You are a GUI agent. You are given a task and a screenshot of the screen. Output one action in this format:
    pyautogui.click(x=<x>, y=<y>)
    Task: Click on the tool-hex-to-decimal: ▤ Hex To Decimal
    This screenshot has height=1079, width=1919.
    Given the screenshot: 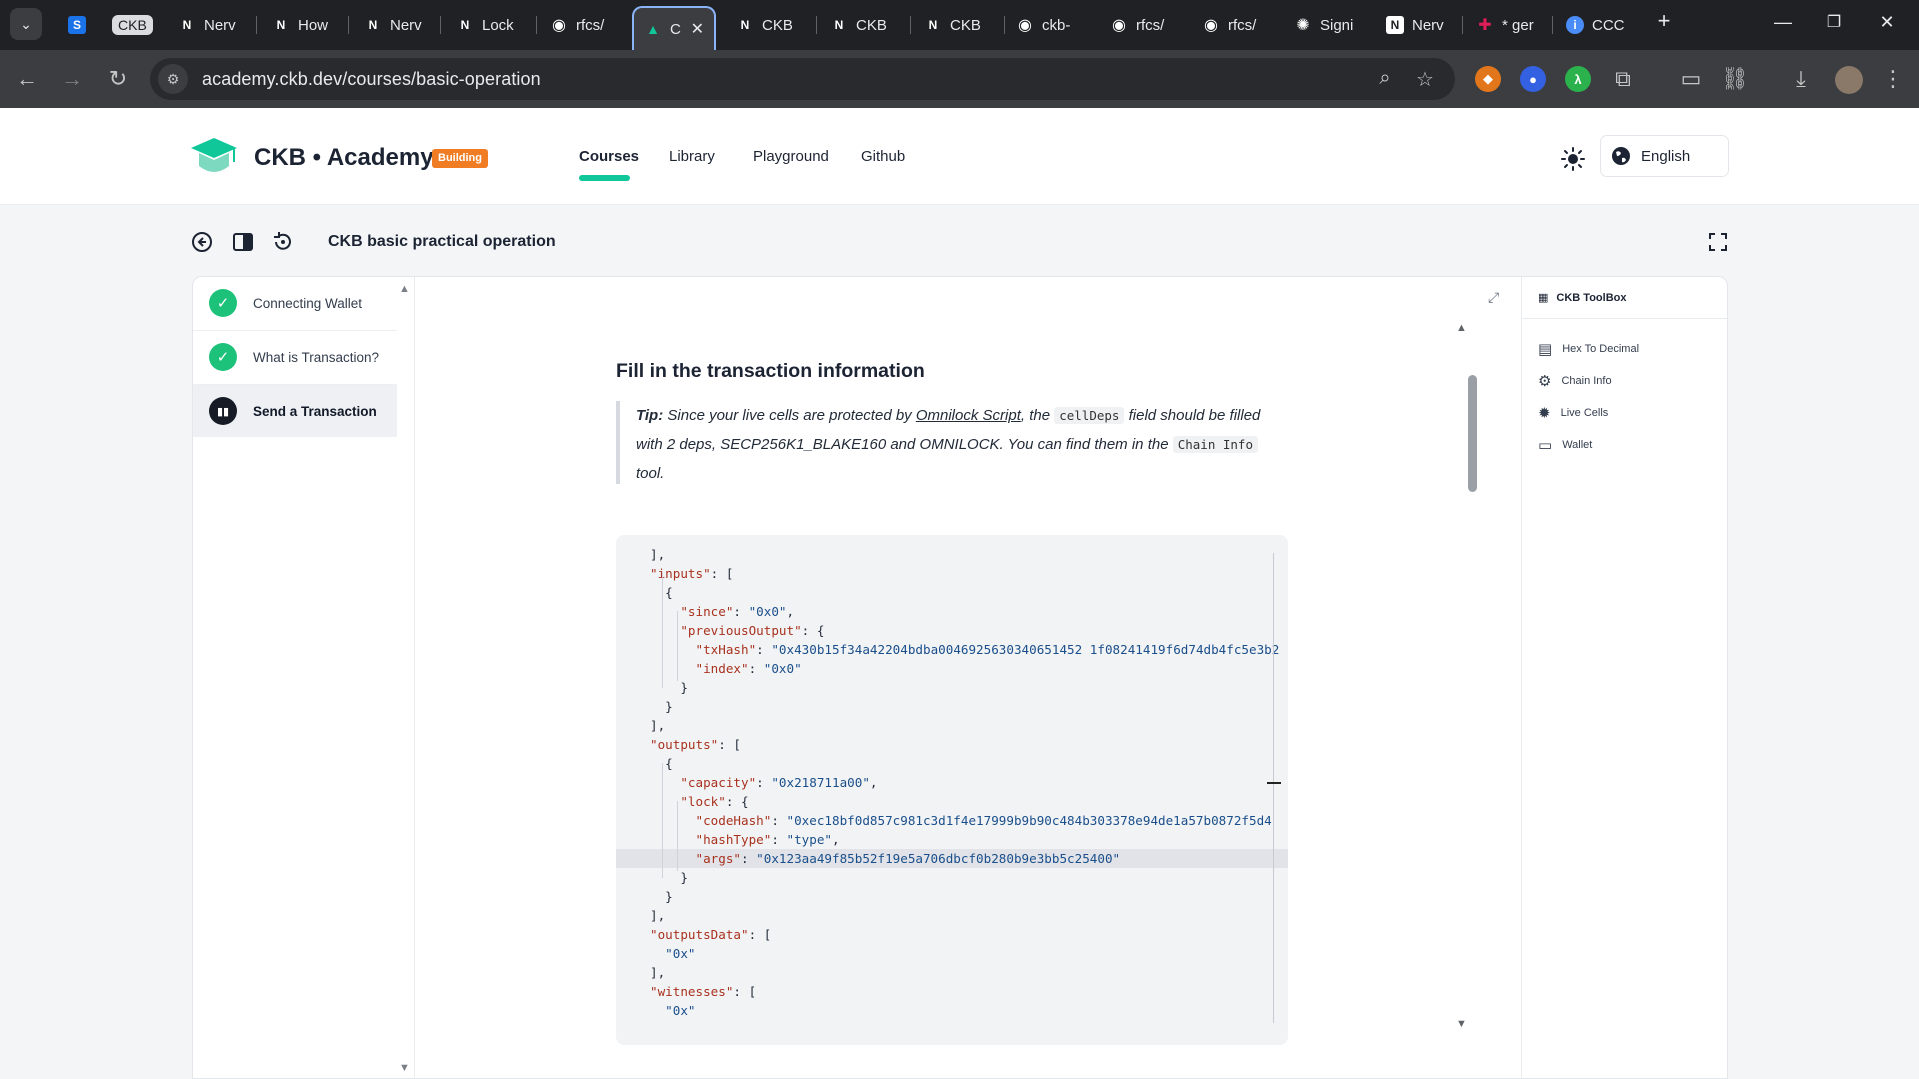 What is the action you would take?
    pyautogui.click(x=1588, y=349)
    